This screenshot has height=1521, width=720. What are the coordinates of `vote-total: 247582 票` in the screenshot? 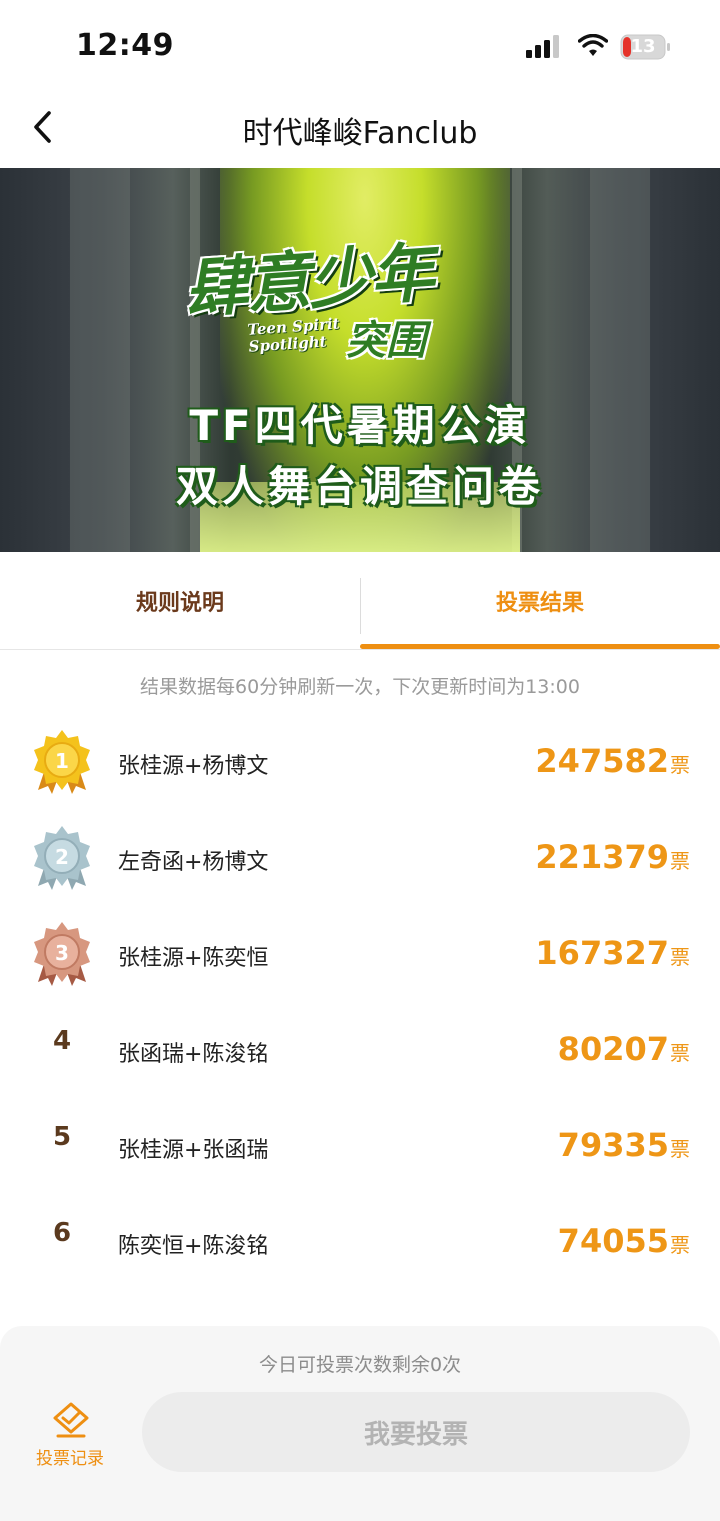 It's located at (612, 761).